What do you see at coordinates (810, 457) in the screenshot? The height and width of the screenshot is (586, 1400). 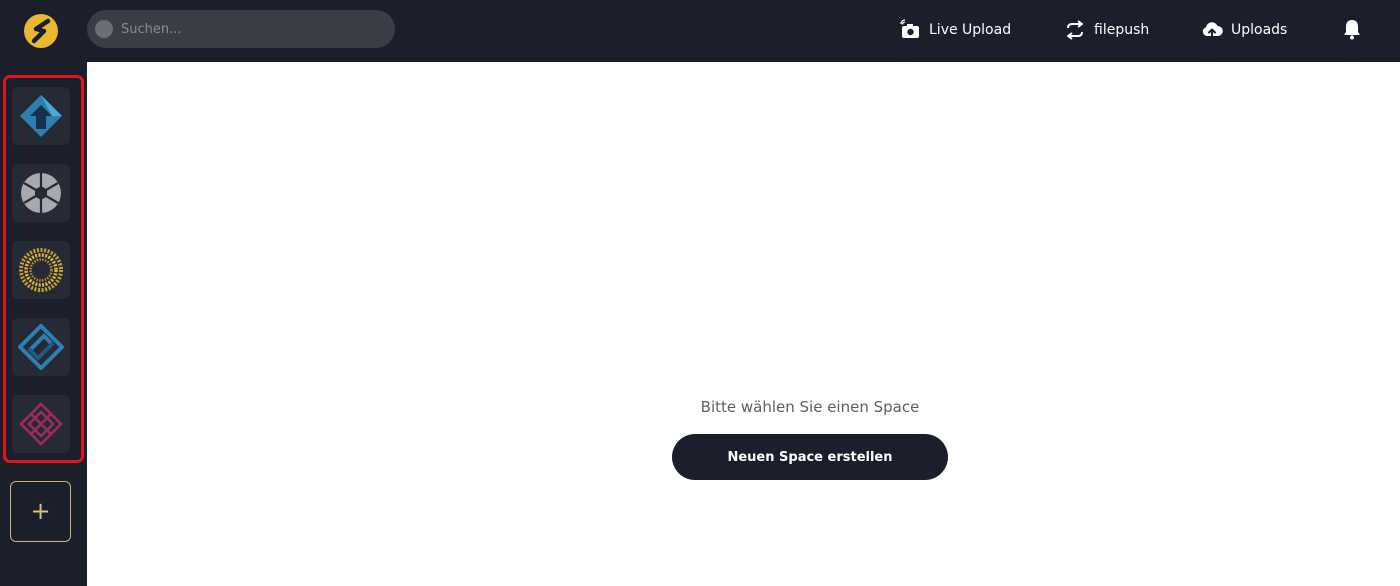 I see `create-space-button: Neuen Space erstellen` at bounding box center [810, 457].